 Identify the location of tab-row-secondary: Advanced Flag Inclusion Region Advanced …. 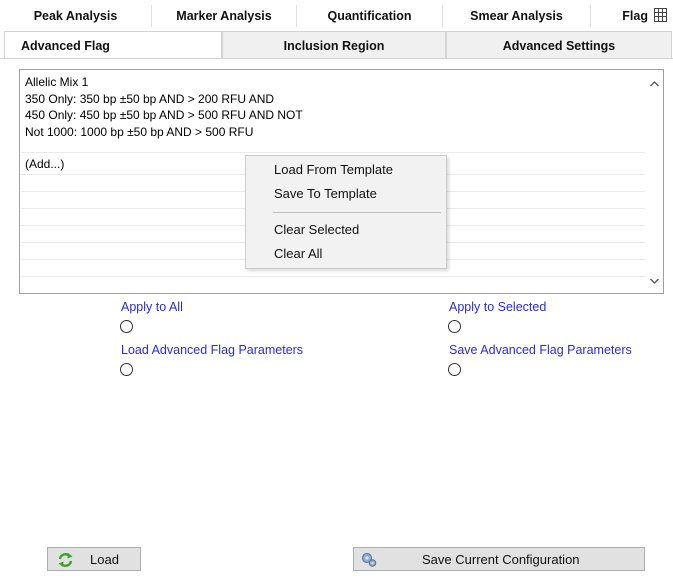
(336, 45).